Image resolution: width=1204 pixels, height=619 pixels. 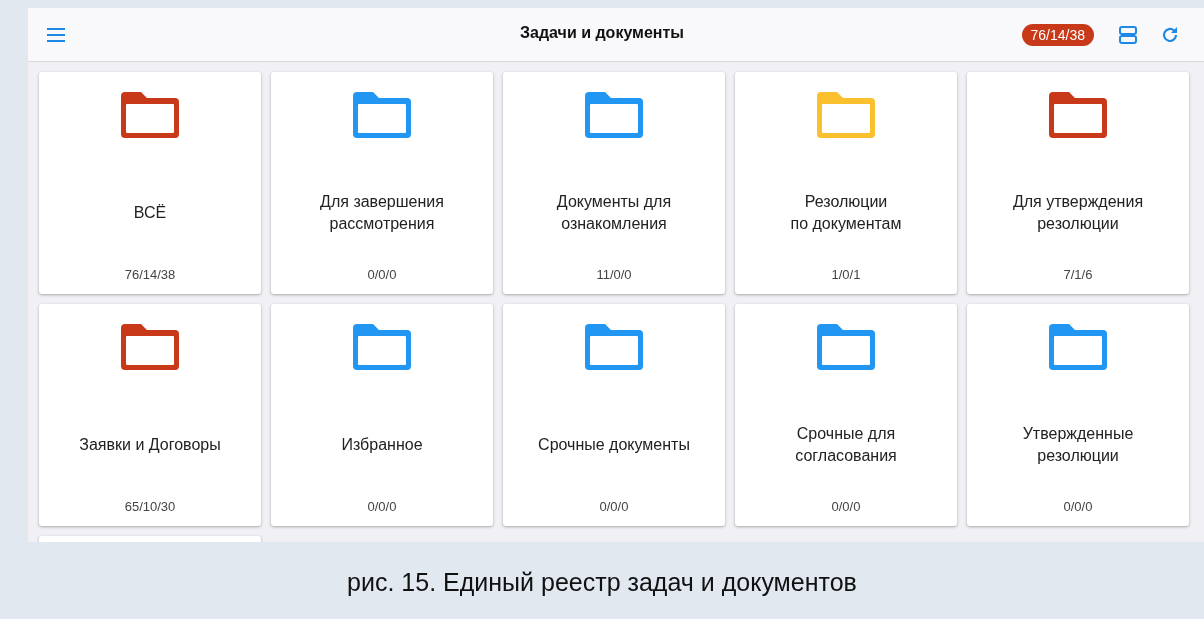 I want to click on folder-title: Избранное, so click(x=382, y=444).